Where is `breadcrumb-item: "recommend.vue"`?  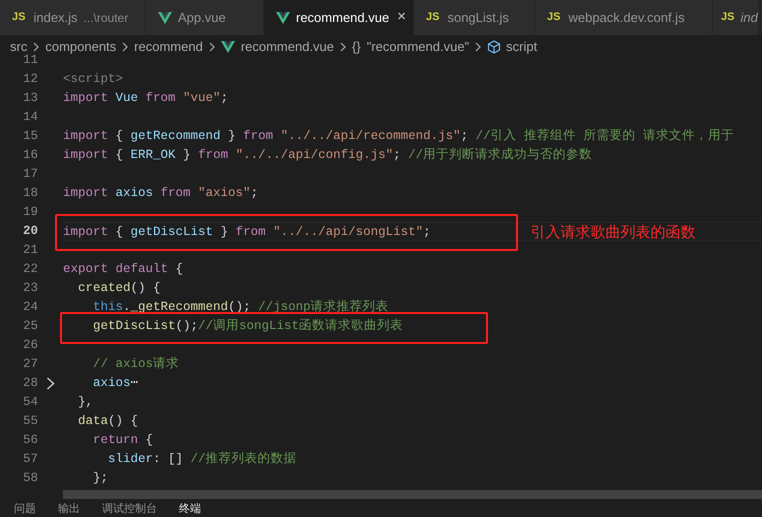 breadcrumb-item: "recommend.vue" is located at coordinates (418, 46).